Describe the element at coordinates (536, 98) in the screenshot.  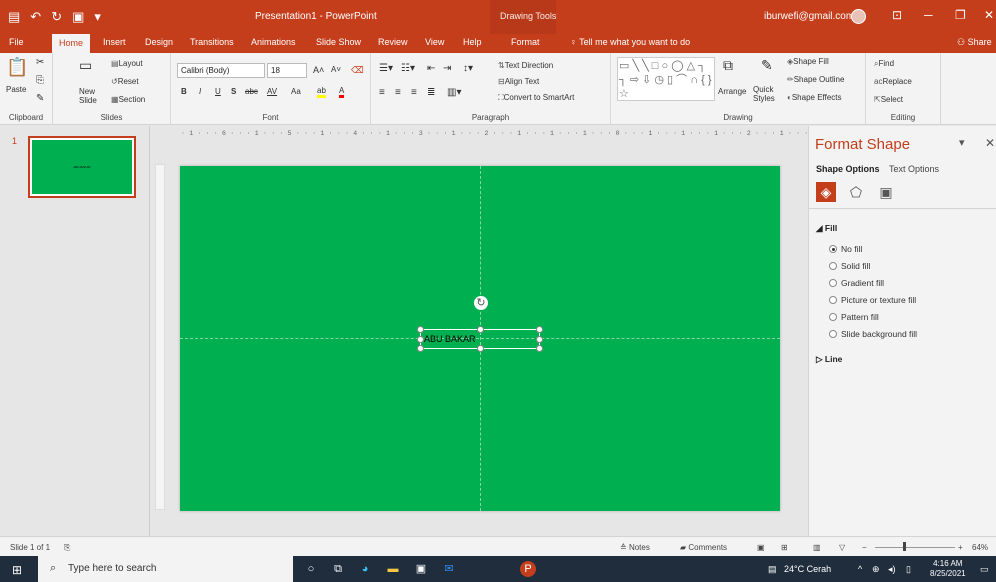
I see `convert-smartart-button: ⛶ Convert to SmartArt` at that location.